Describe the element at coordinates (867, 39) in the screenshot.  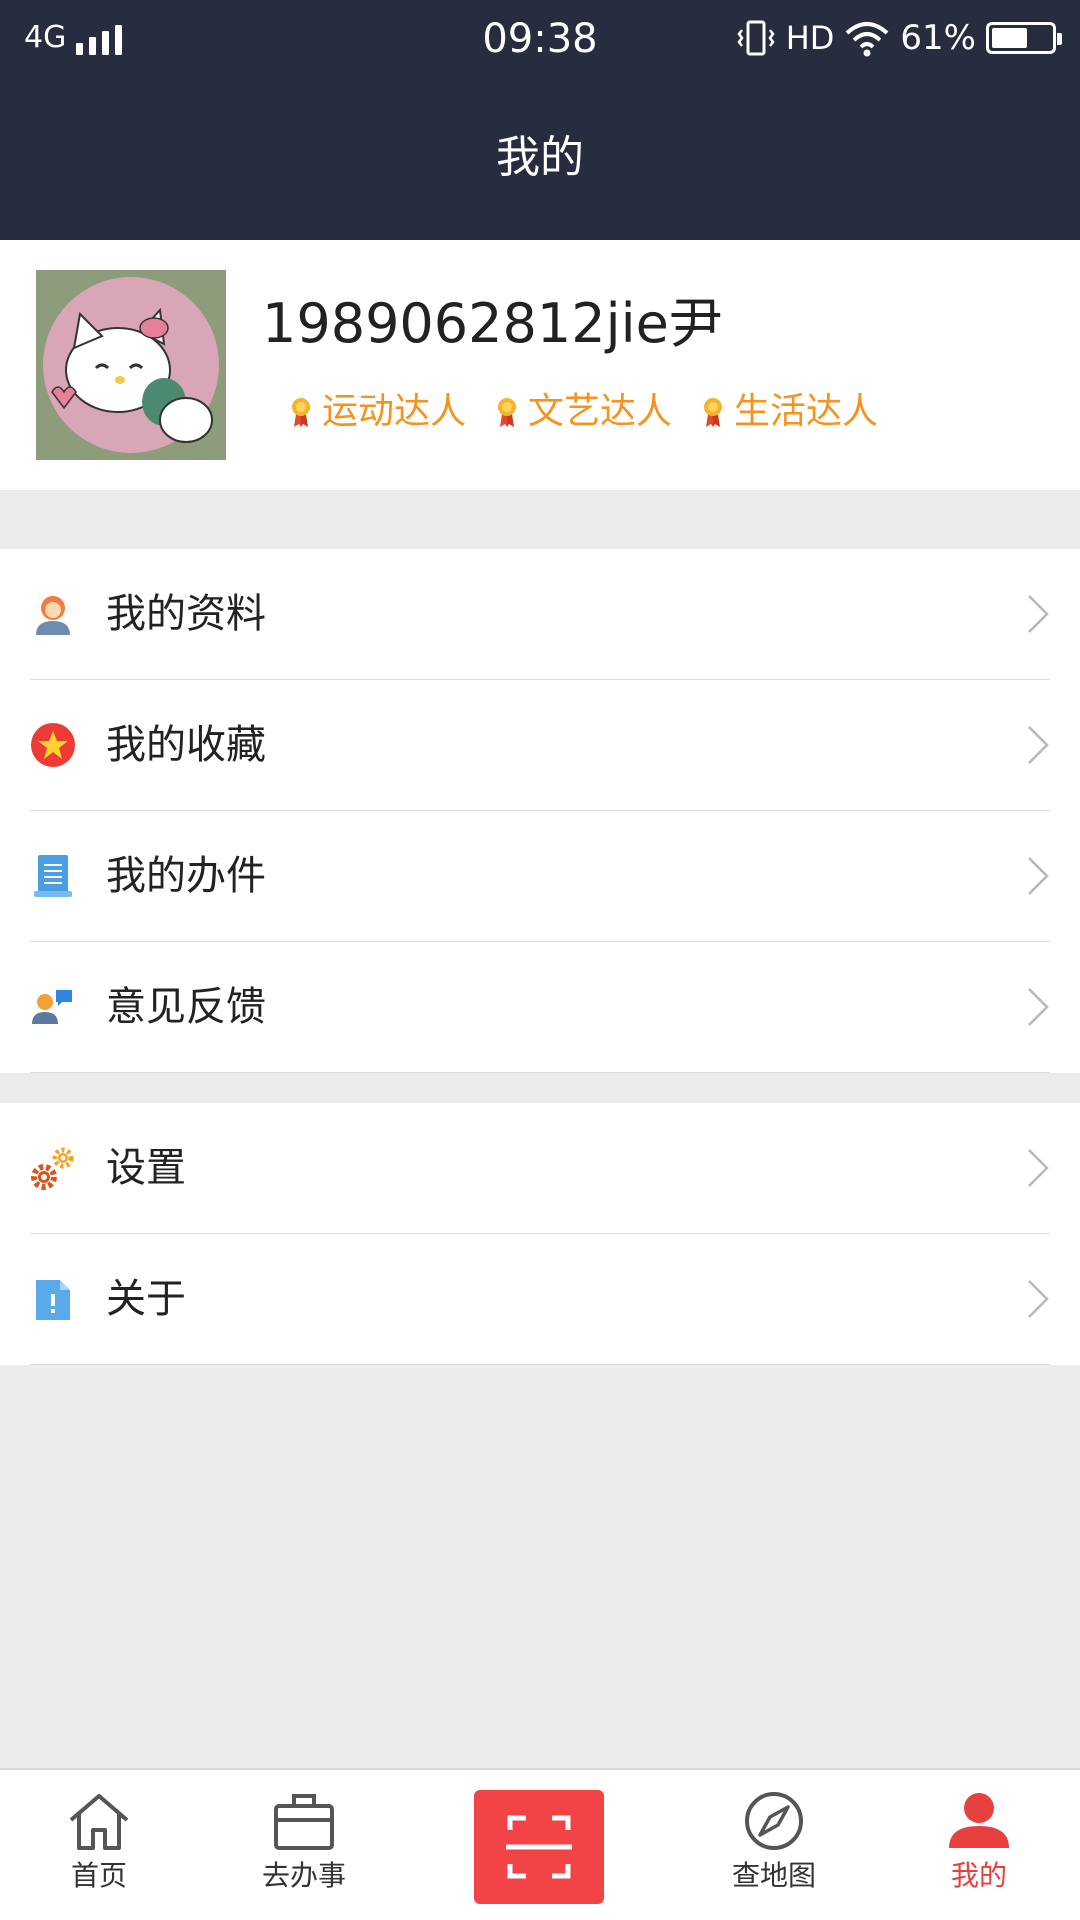
I see `wifi-icon` at that location.